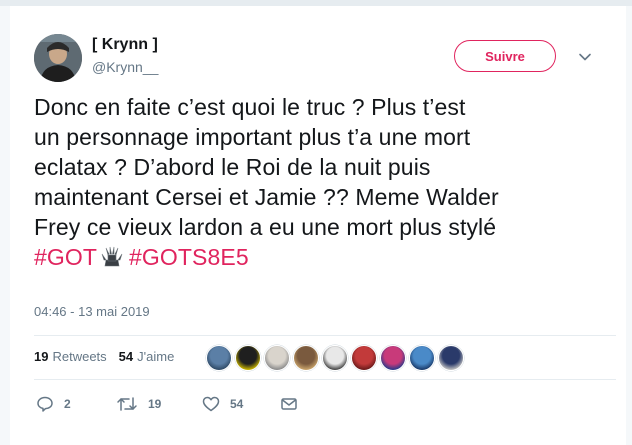 This screenshot has width=632, height=445. I want to click on like-count: 54, so click(237, 404).